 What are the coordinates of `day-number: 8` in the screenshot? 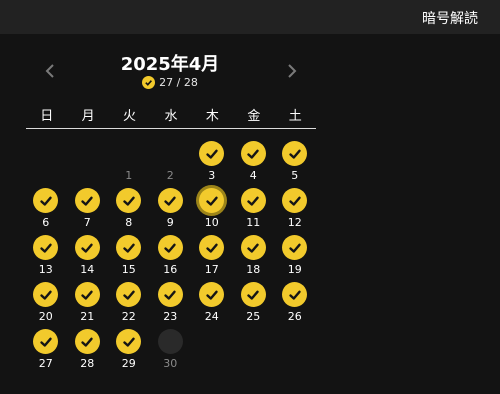 It's located at (129, 222).